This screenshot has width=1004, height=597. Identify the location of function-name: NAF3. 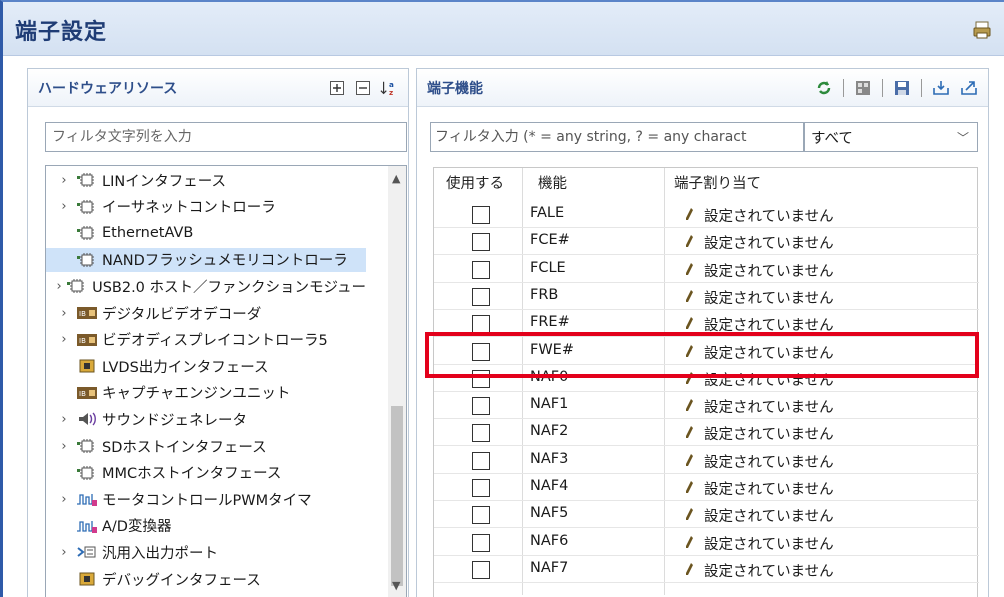
(549, 458).